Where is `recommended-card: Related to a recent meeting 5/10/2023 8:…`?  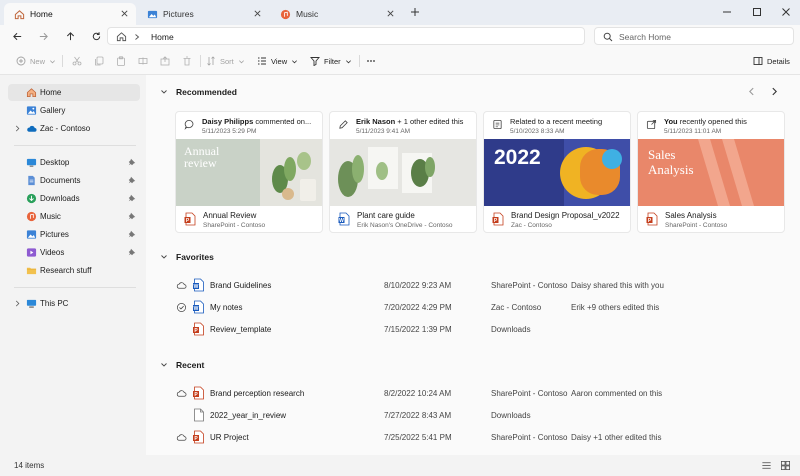
recommended-card: Related to a recent meeting 5/10/2023 8:… is located at coordinates (557, 172).